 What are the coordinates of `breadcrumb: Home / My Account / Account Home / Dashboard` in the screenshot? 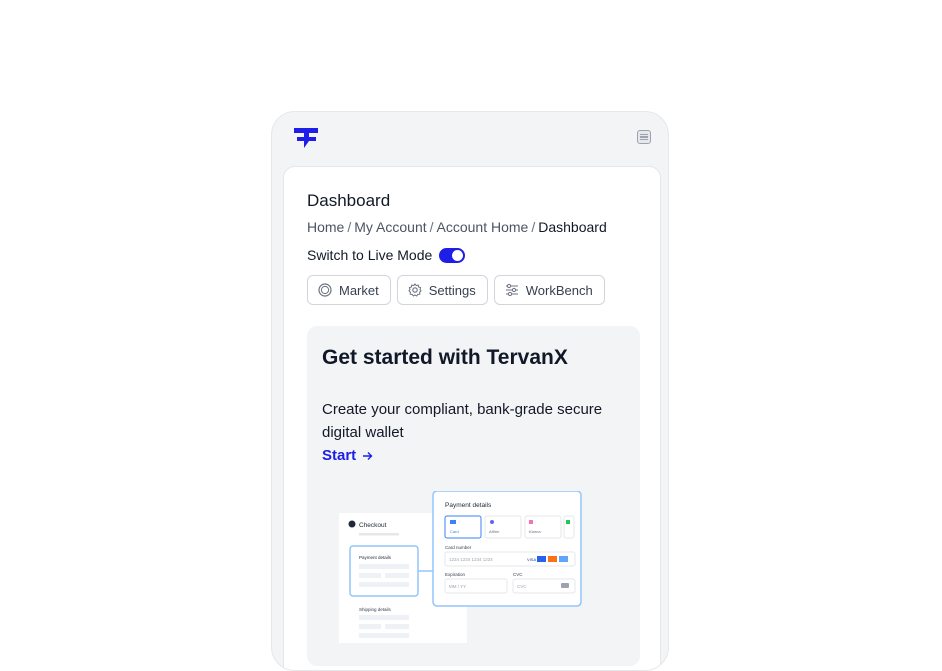 It's located at (457, 227).